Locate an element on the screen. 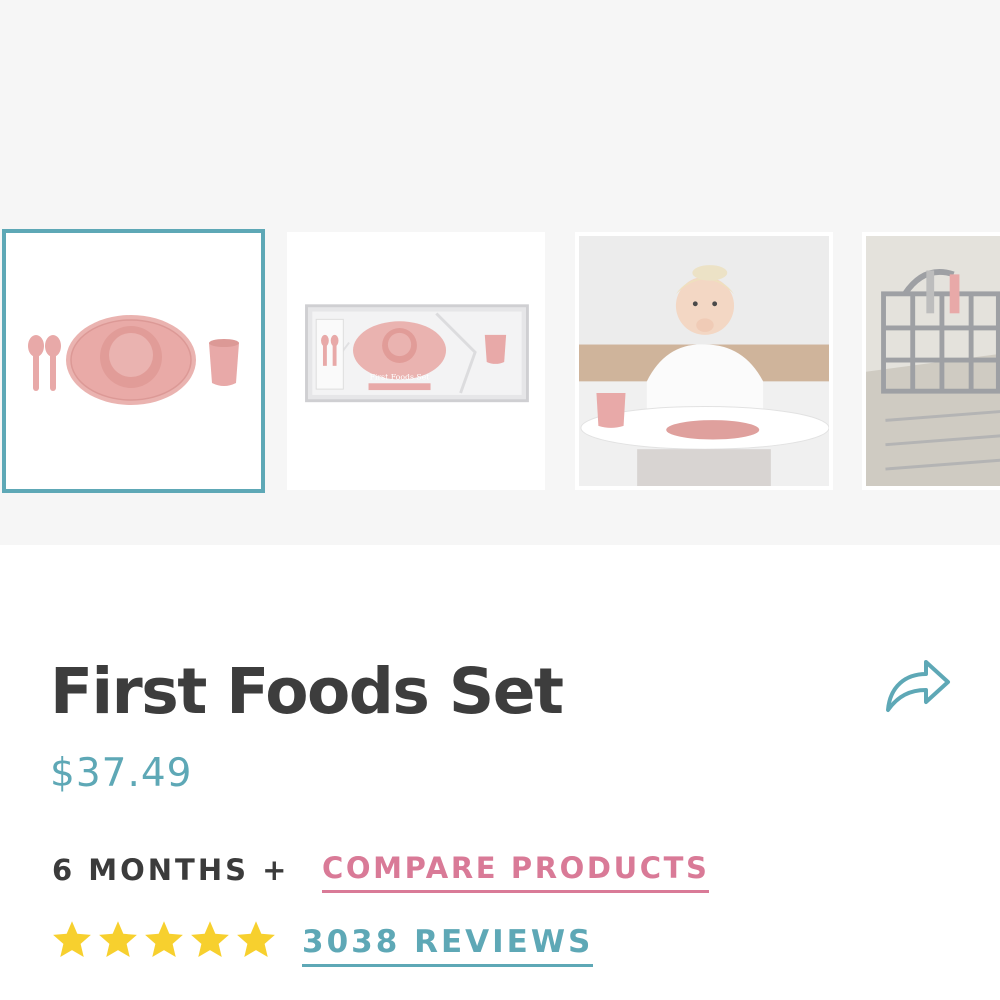 The width and height of the screenshot is (1000, 1000). star-rating is located at coordinates (164, 943).